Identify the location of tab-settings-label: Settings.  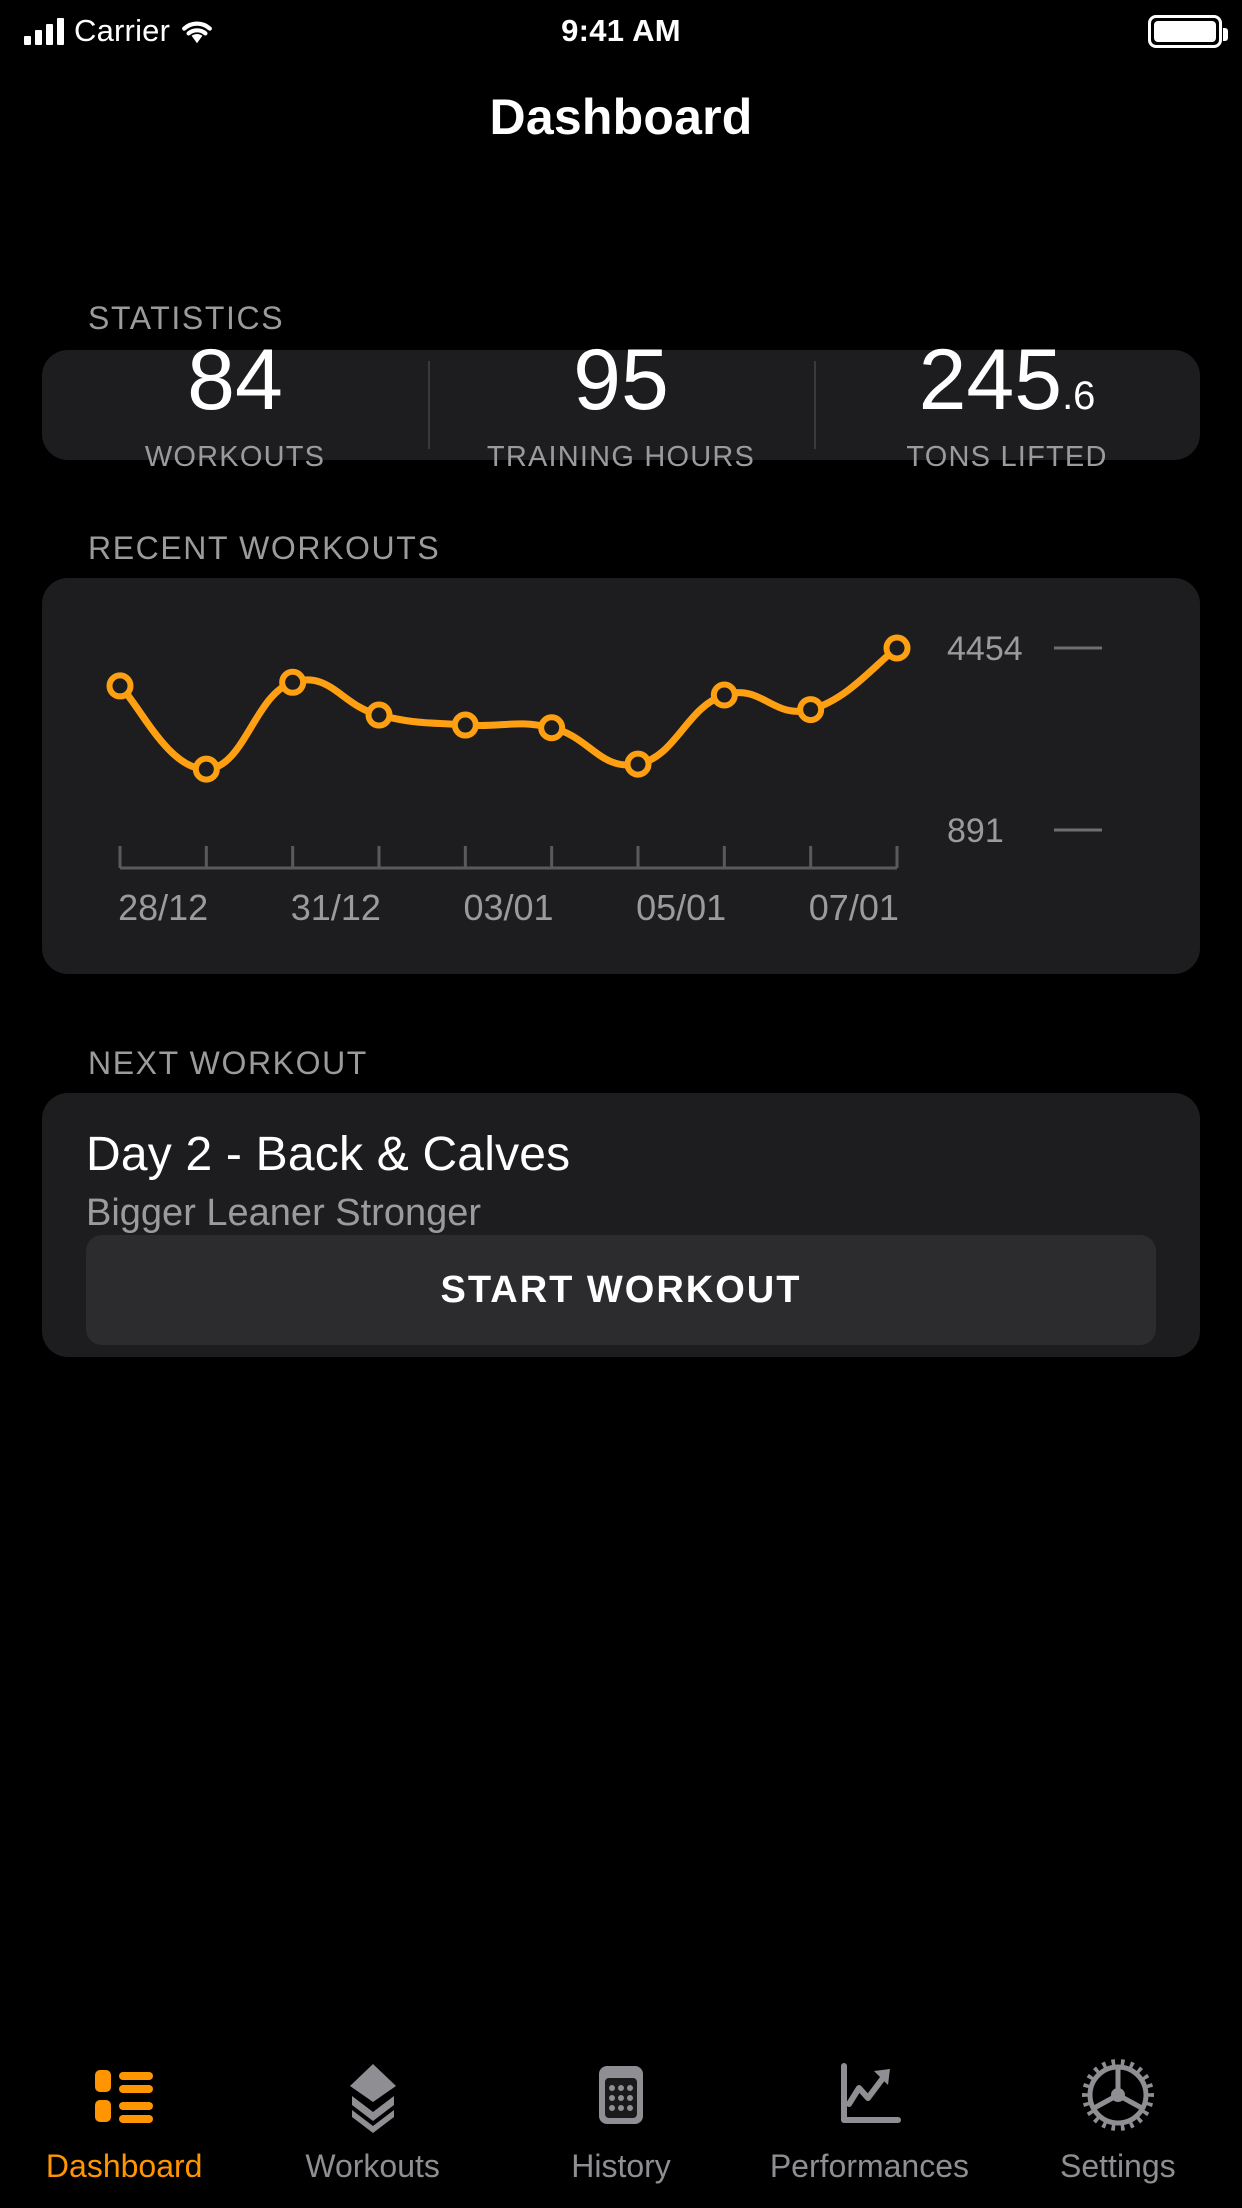
(1118, 2166).